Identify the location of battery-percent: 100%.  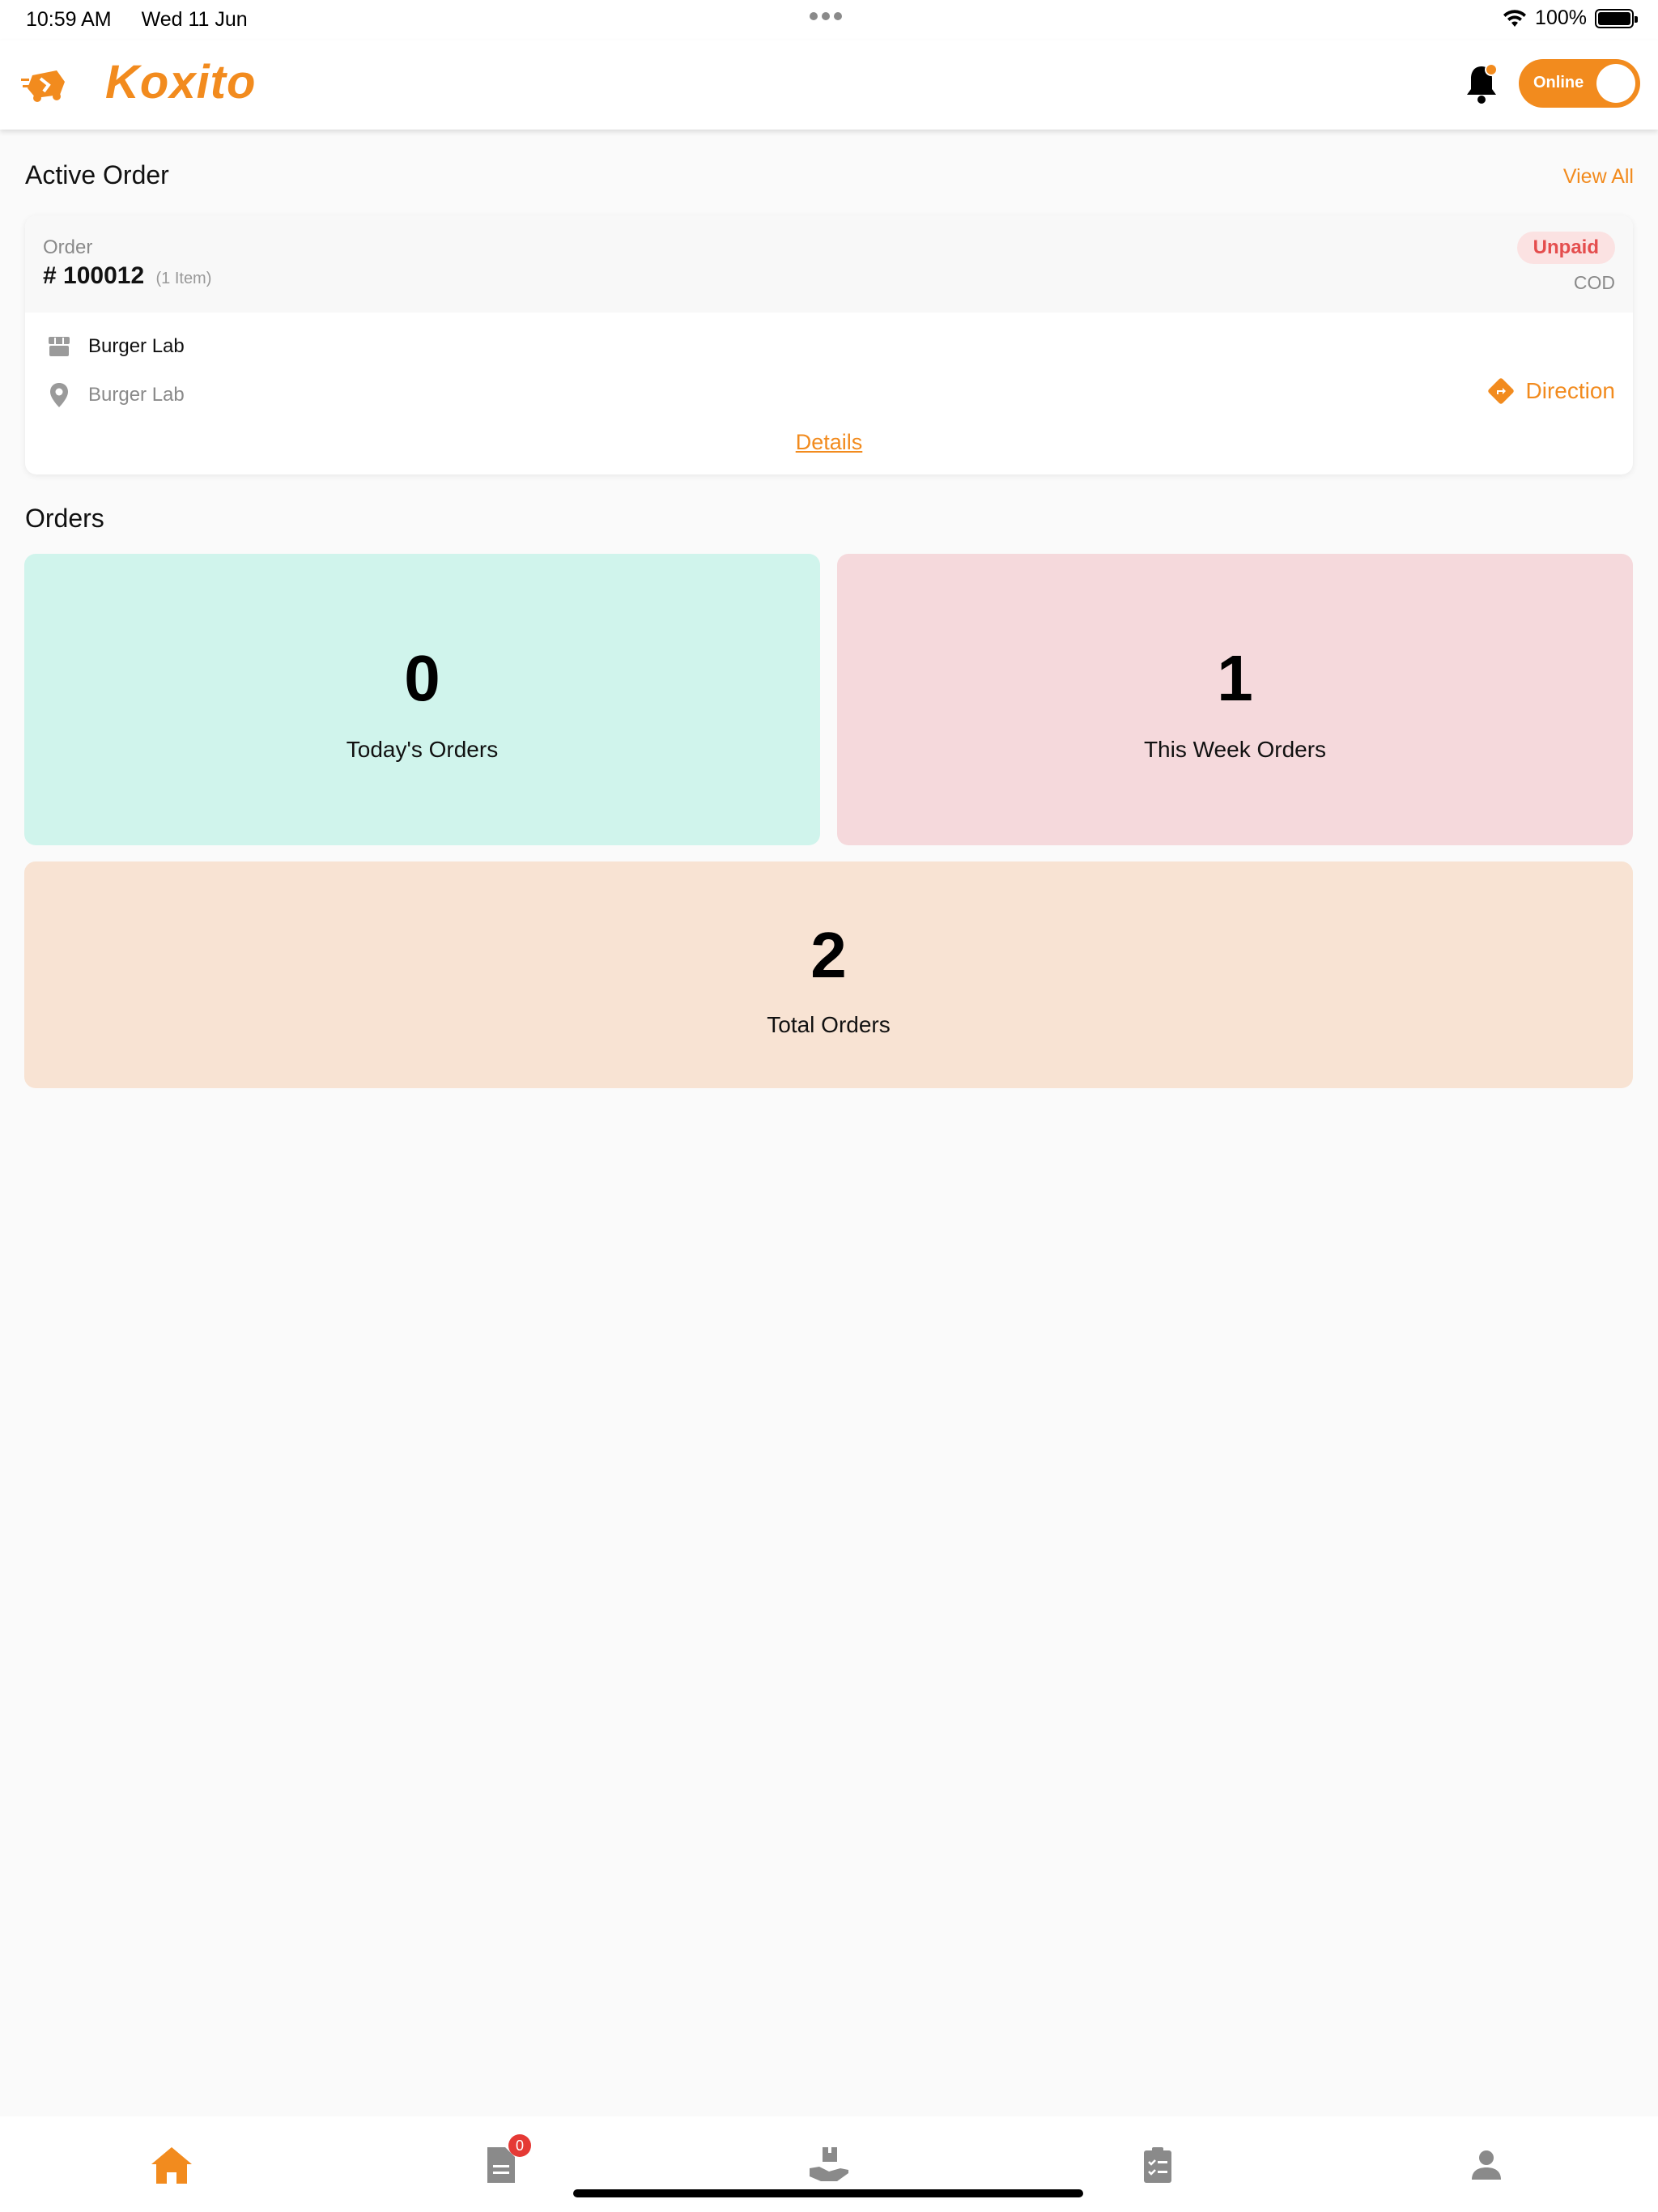
(1561, 18).